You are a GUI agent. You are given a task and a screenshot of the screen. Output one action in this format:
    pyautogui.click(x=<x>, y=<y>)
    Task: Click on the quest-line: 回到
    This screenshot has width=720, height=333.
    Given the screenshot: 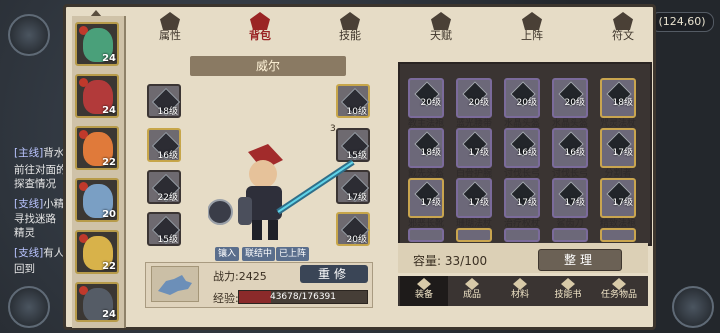 What is the action you would take?
    pyautogui.click(x=24, y=269)
    